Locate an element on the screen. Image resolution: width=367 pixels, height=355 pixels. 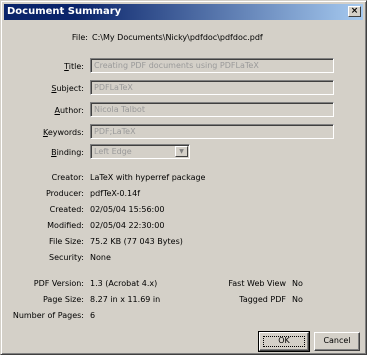
author-field: Nicola Talbot is located at coordinates (212, 109).